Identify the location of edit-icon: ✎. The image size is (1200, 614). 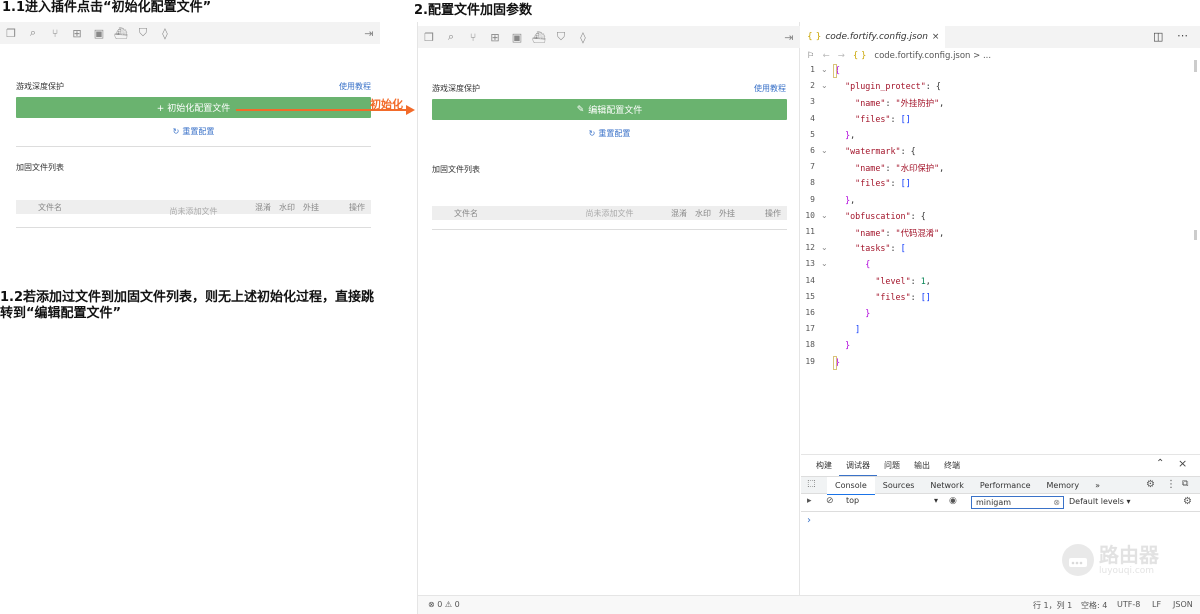
(580, 109).